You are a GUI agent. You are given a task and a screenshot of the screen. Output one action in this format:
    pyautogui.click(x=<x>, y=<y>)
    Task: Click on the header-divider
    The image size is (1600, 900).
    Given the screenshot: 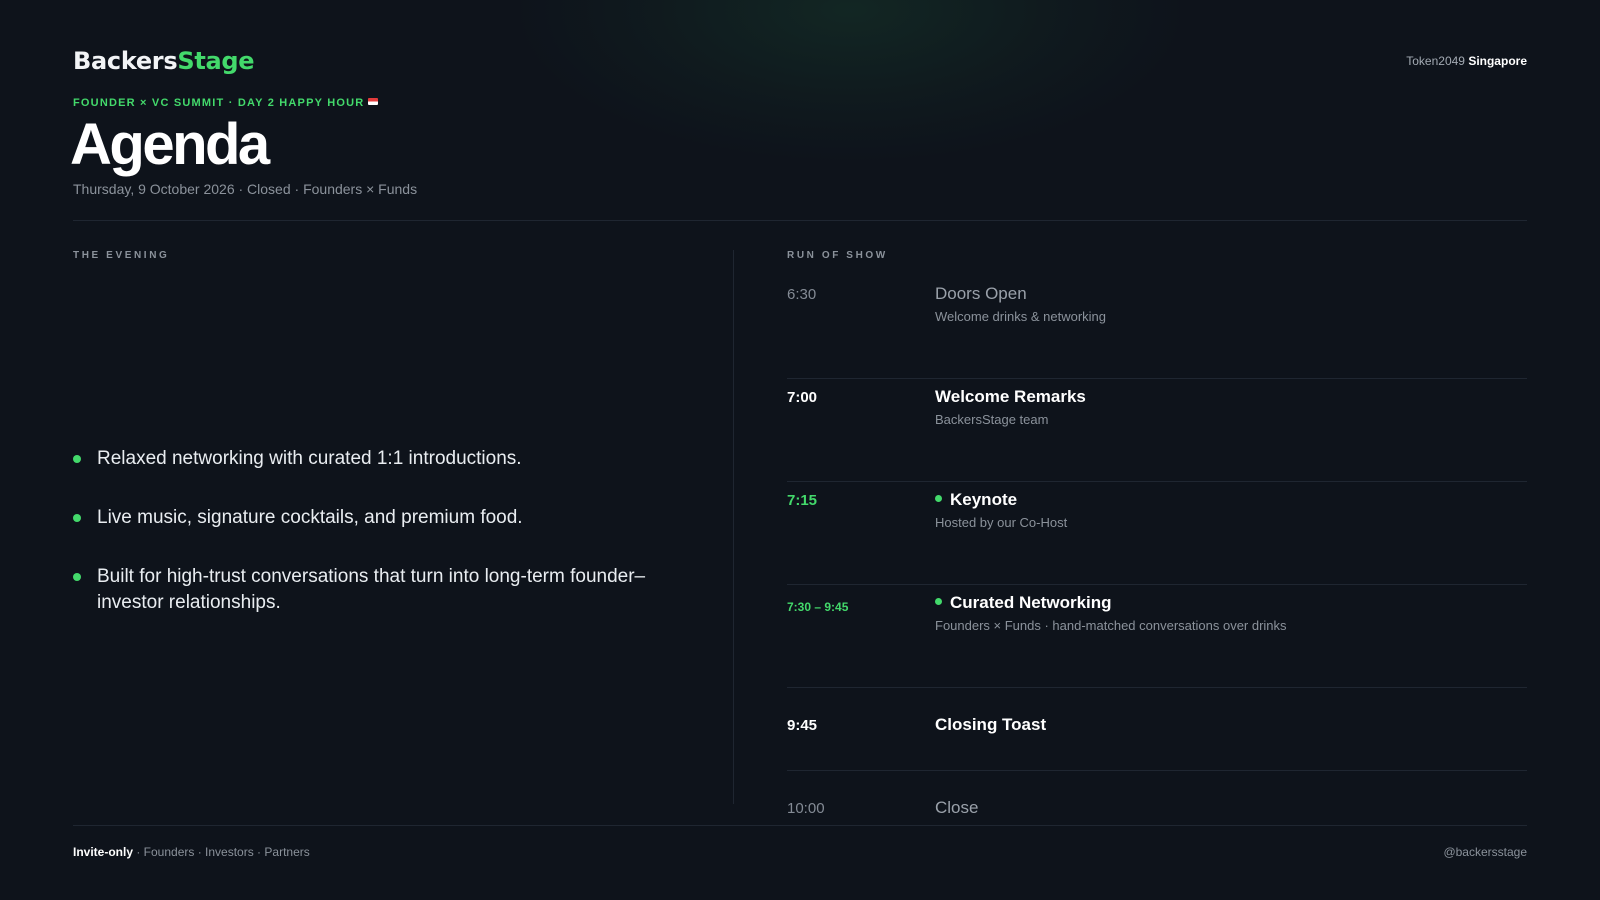 What is the action you would take?
    pyautogui.click(x=800, y=220)
    